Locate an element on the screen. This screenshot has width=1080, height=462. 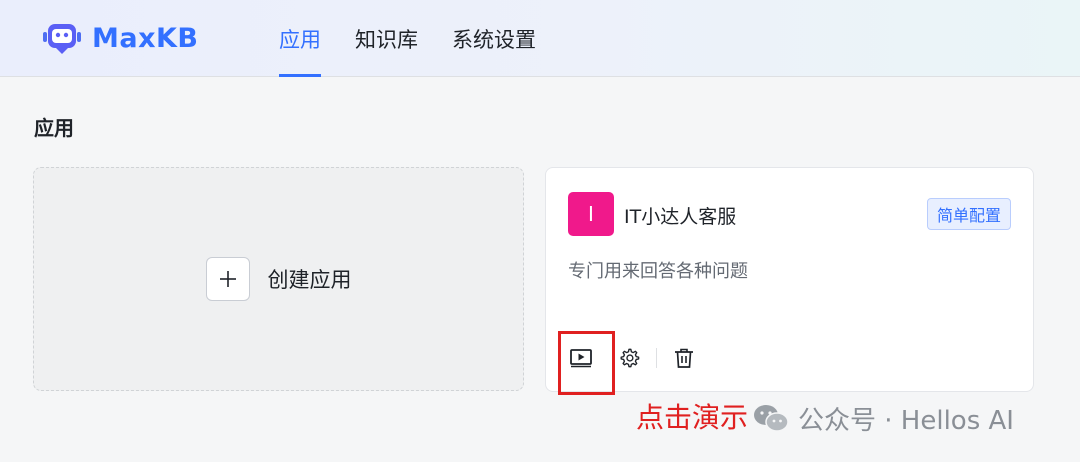
app-avatar: I is located at coordinates (591, 214).